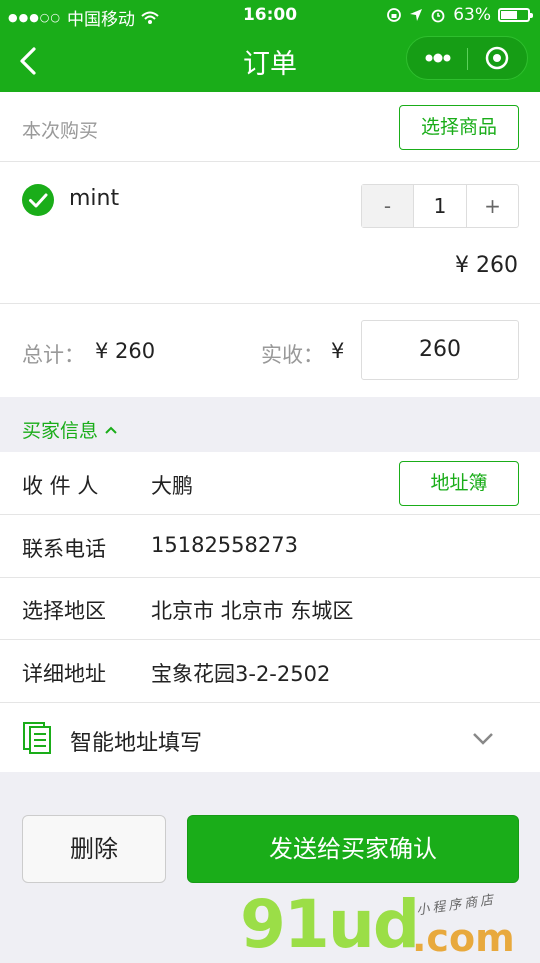 The height and width of the screenshot is (963, 540). I want to click on close-miniprogram-button, so click(497, 58).